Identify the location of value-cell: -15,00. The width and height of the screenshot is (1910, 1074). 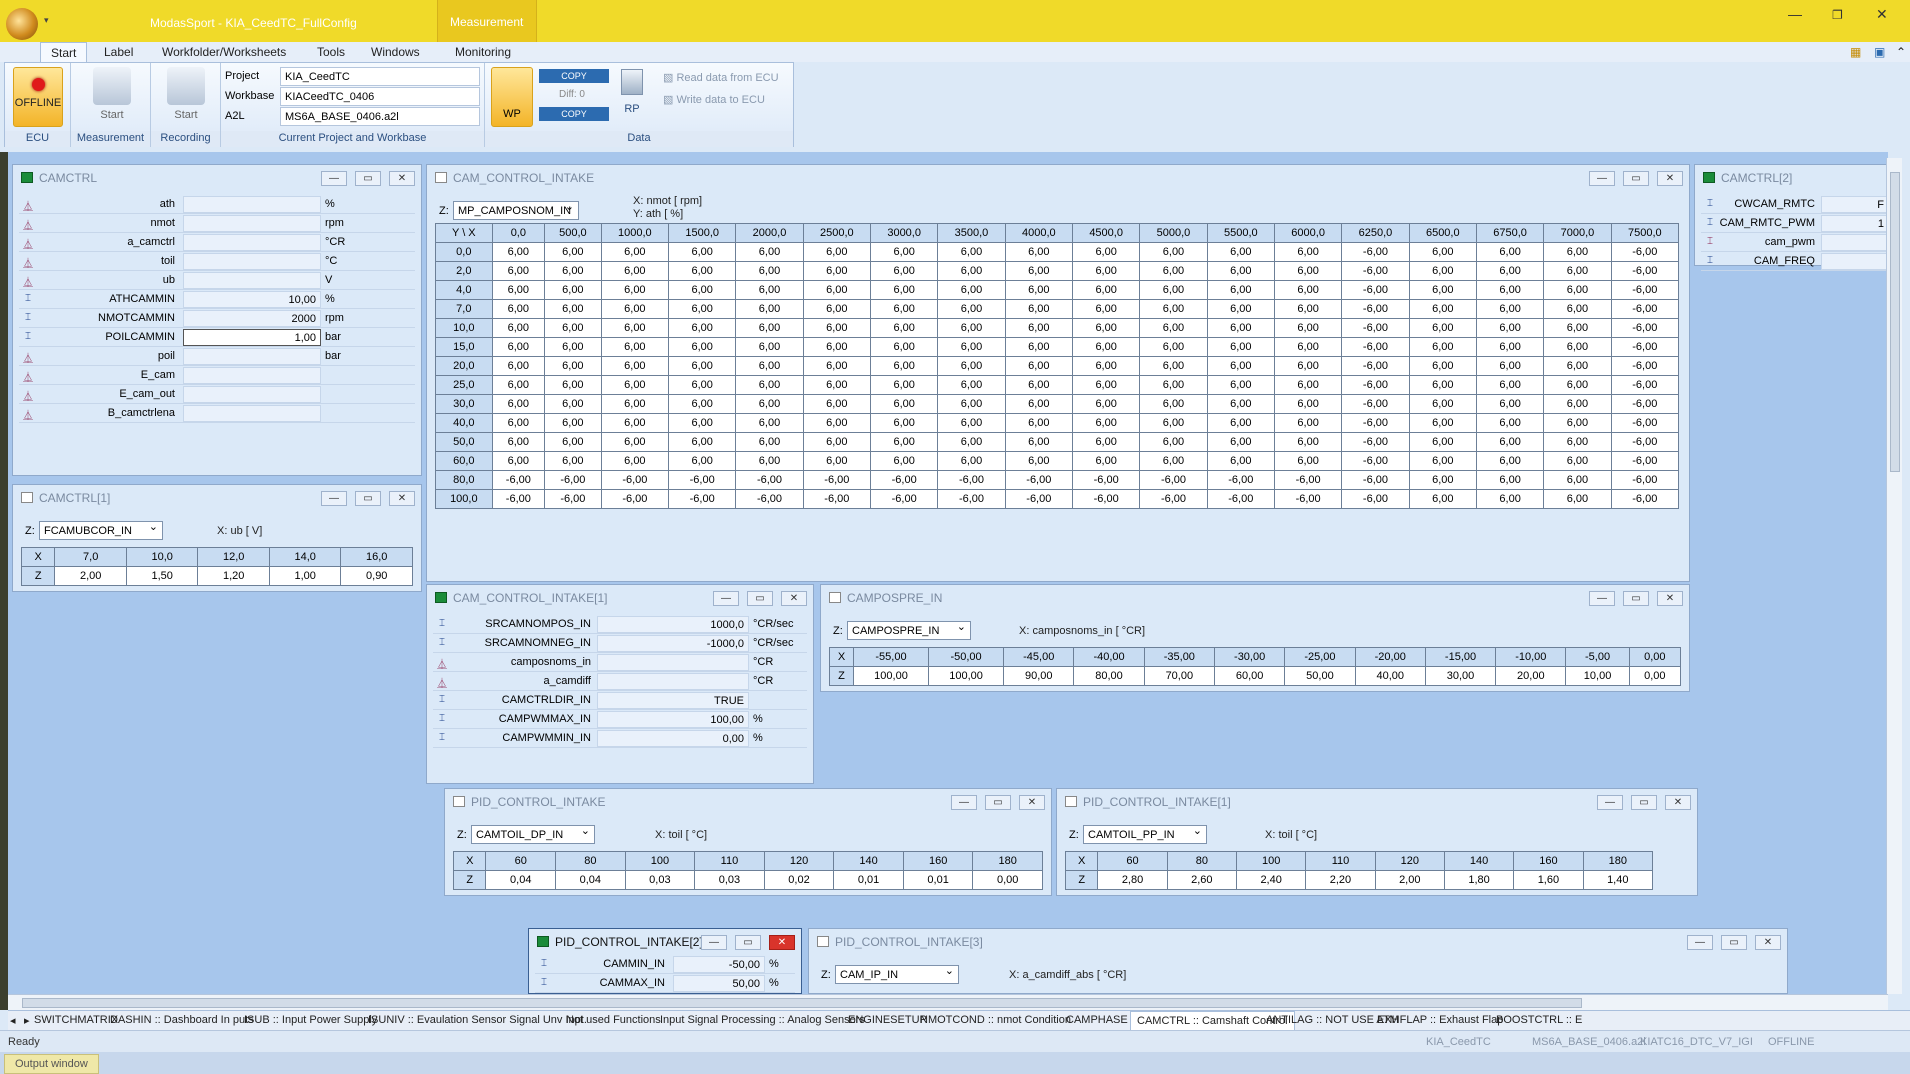
(1460, 657).